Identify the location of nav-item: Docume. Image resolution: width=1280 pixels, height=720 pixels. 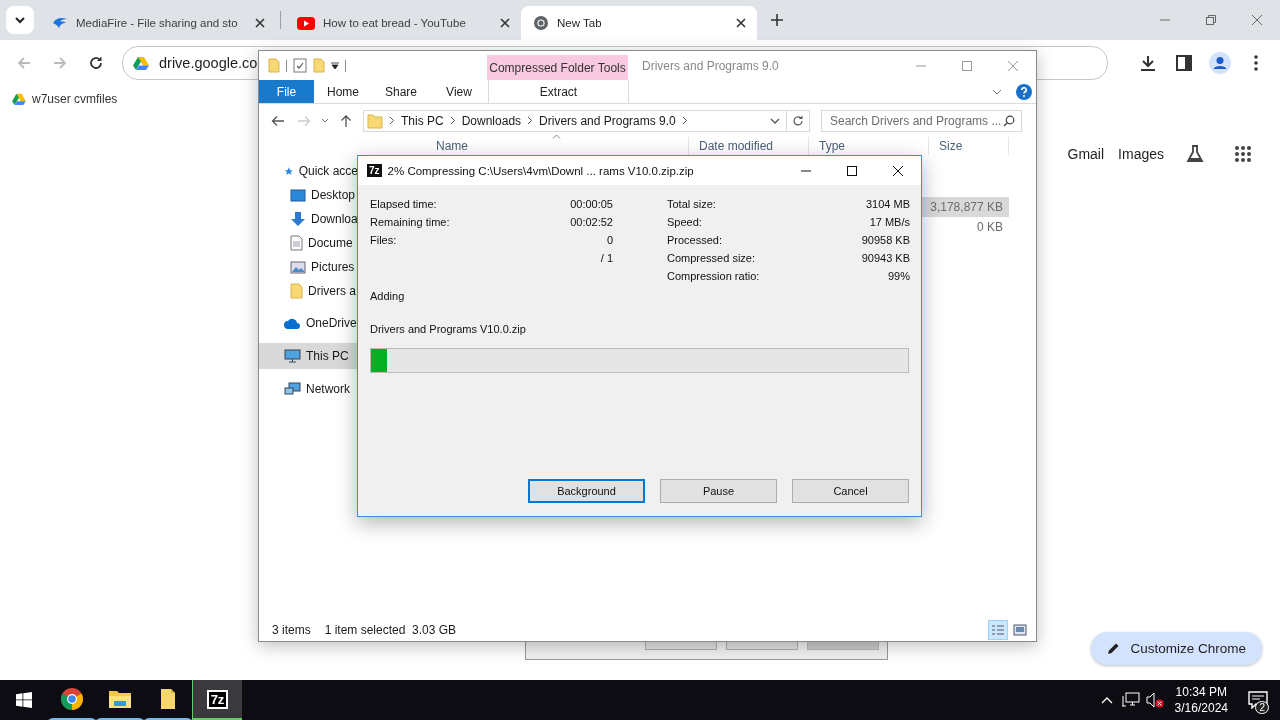
(308, 243).